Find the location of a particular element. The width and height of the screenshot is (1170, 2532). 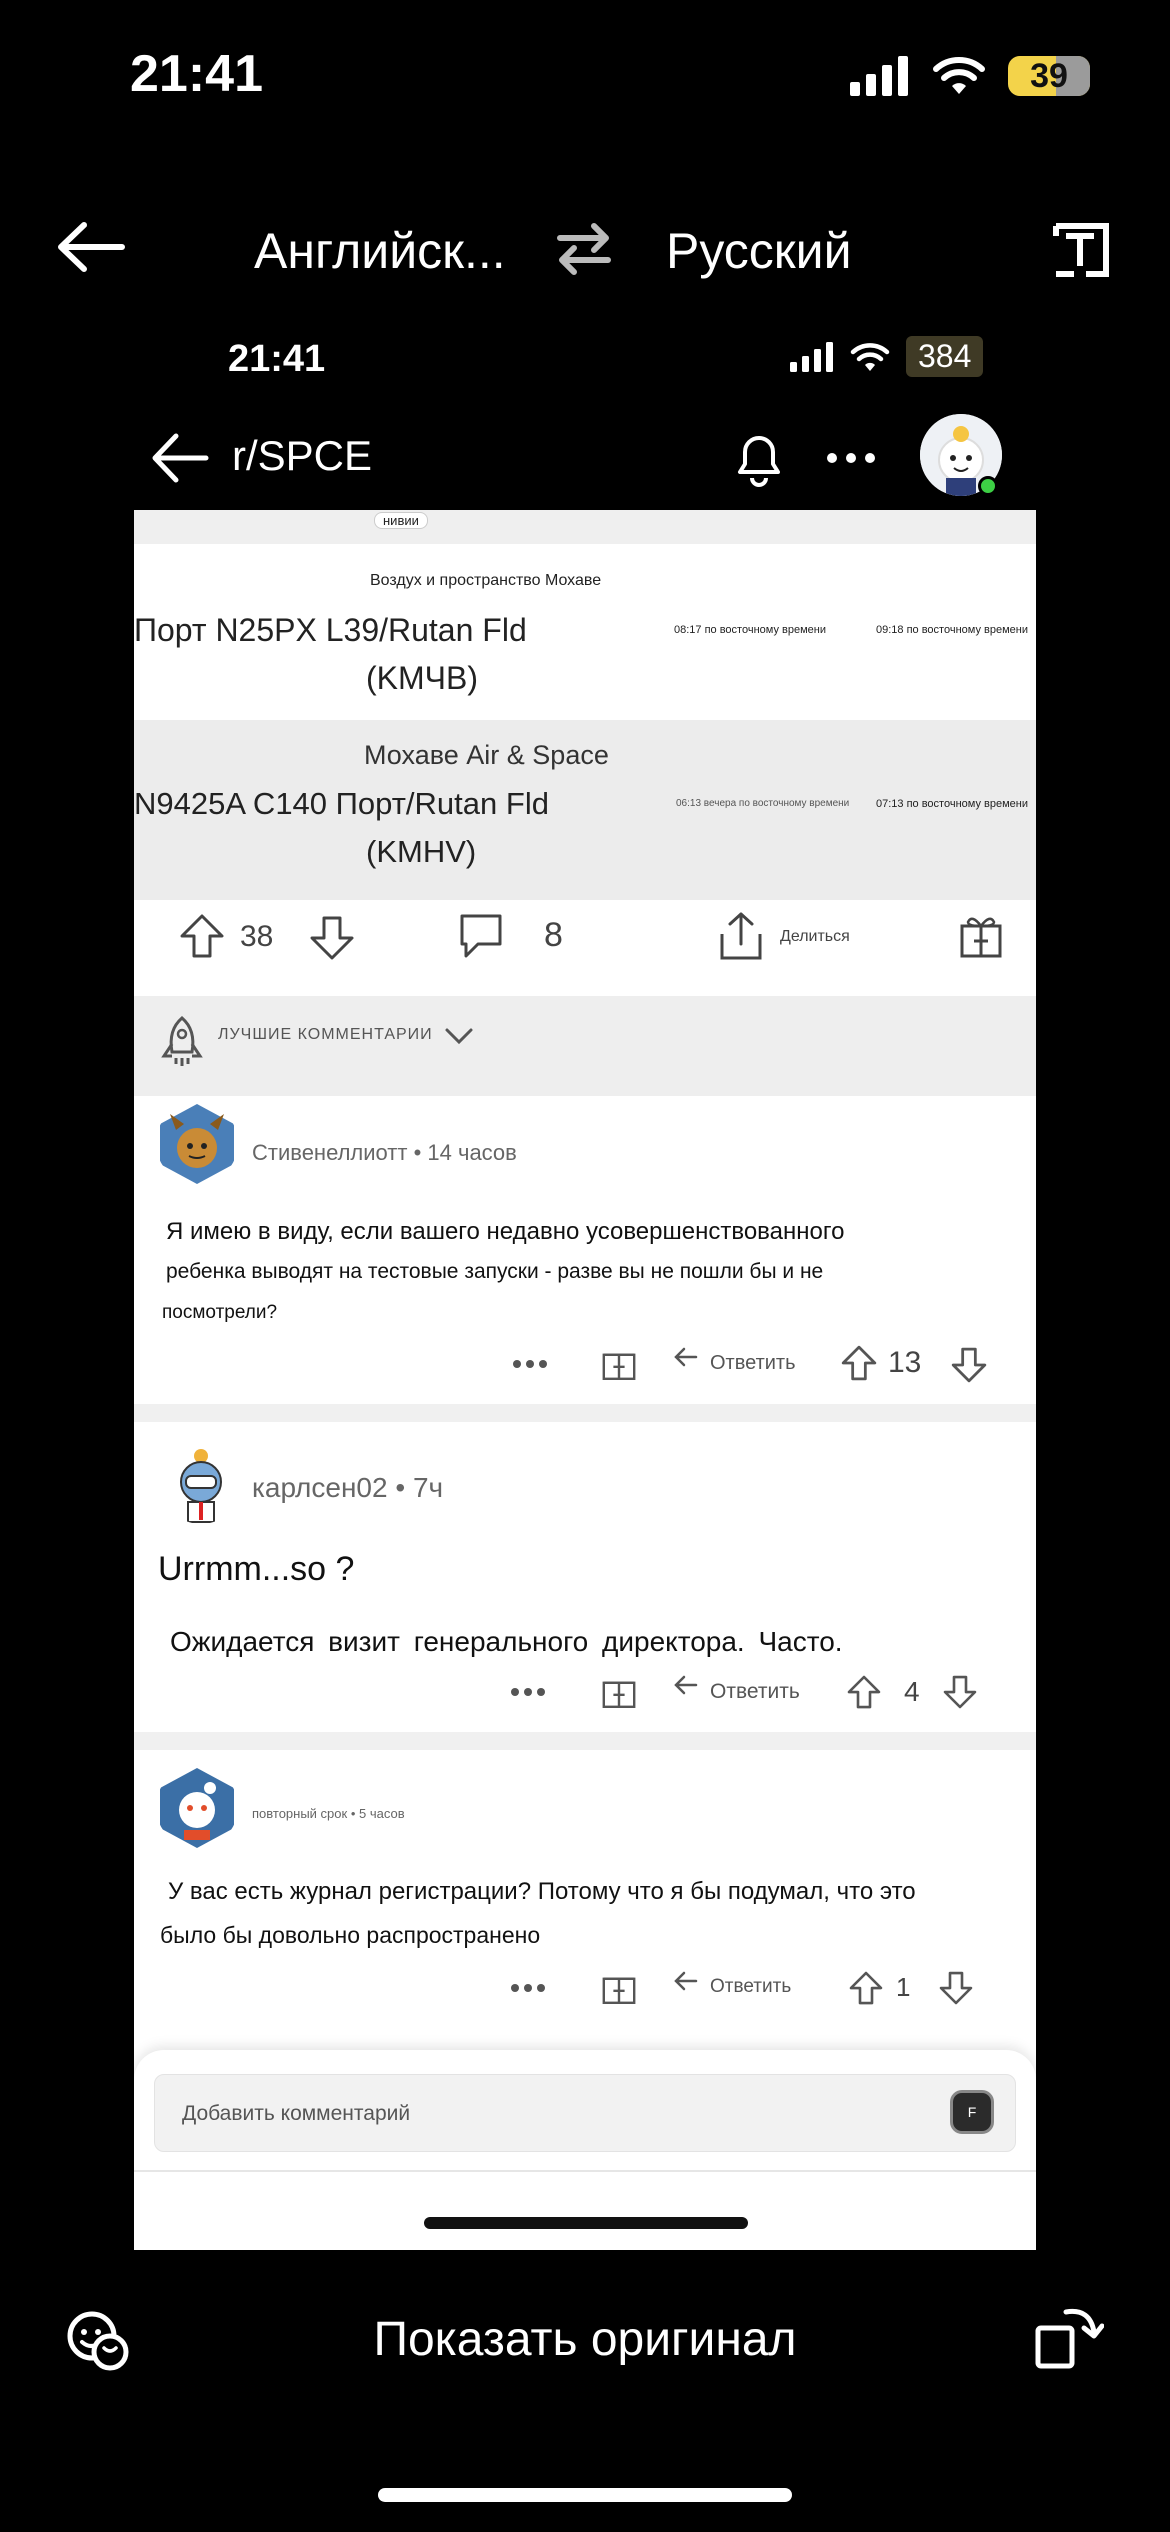

table-header-badge: нивии is located at coordinates (401, 520).